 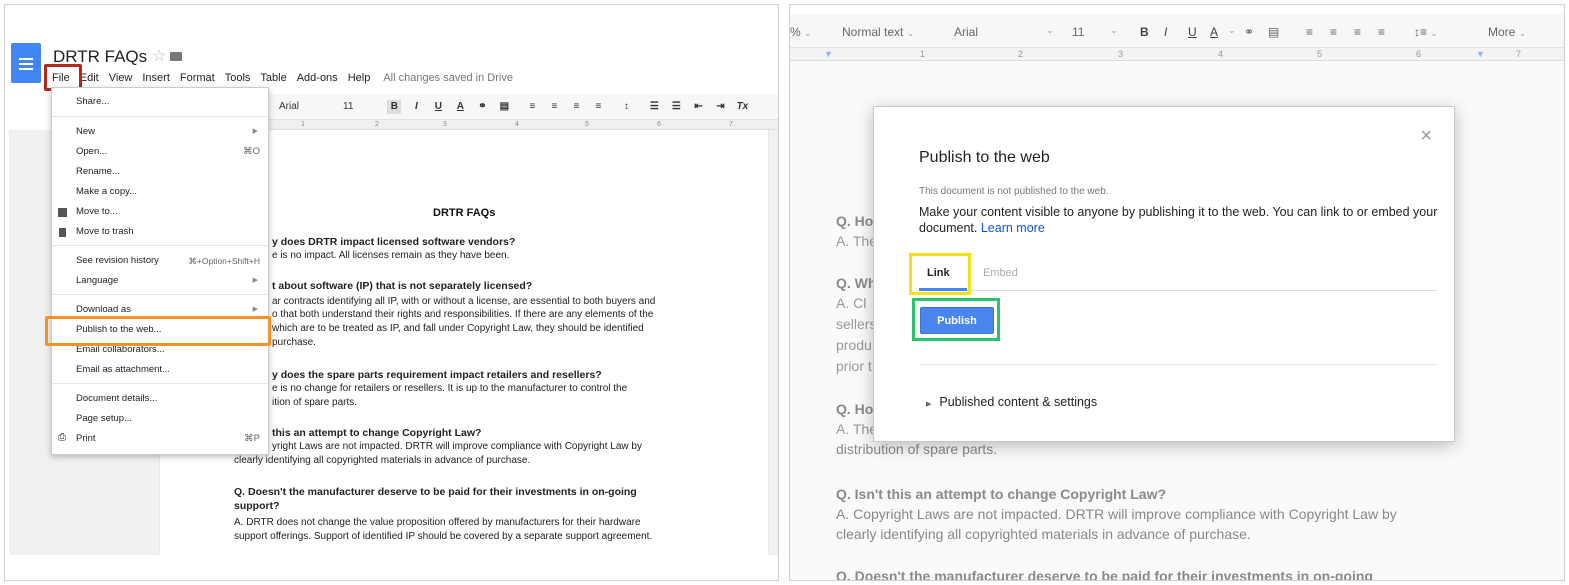 What do you see at coordinates (121, 78) in the screenshot?
I see `menu-view: View` at bounding box center [121, 78].